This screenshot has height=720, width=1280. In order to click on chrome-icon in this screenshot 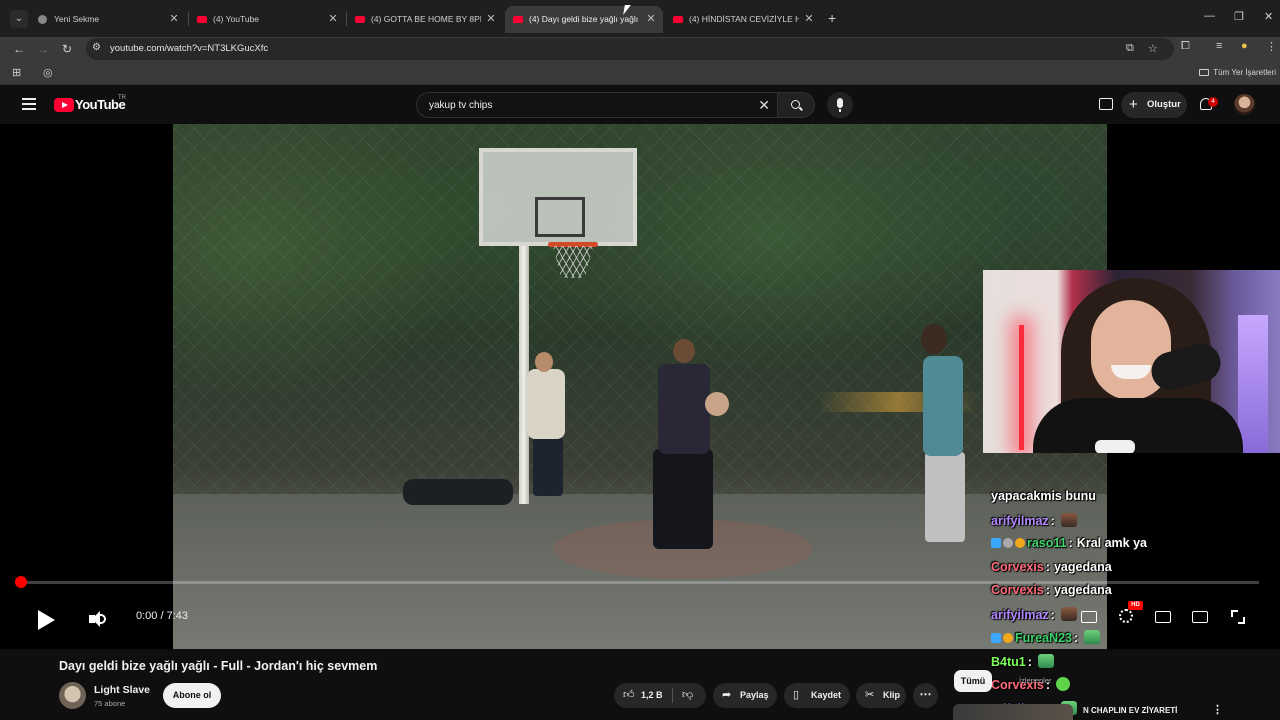, I will do `click(42, 19)`.